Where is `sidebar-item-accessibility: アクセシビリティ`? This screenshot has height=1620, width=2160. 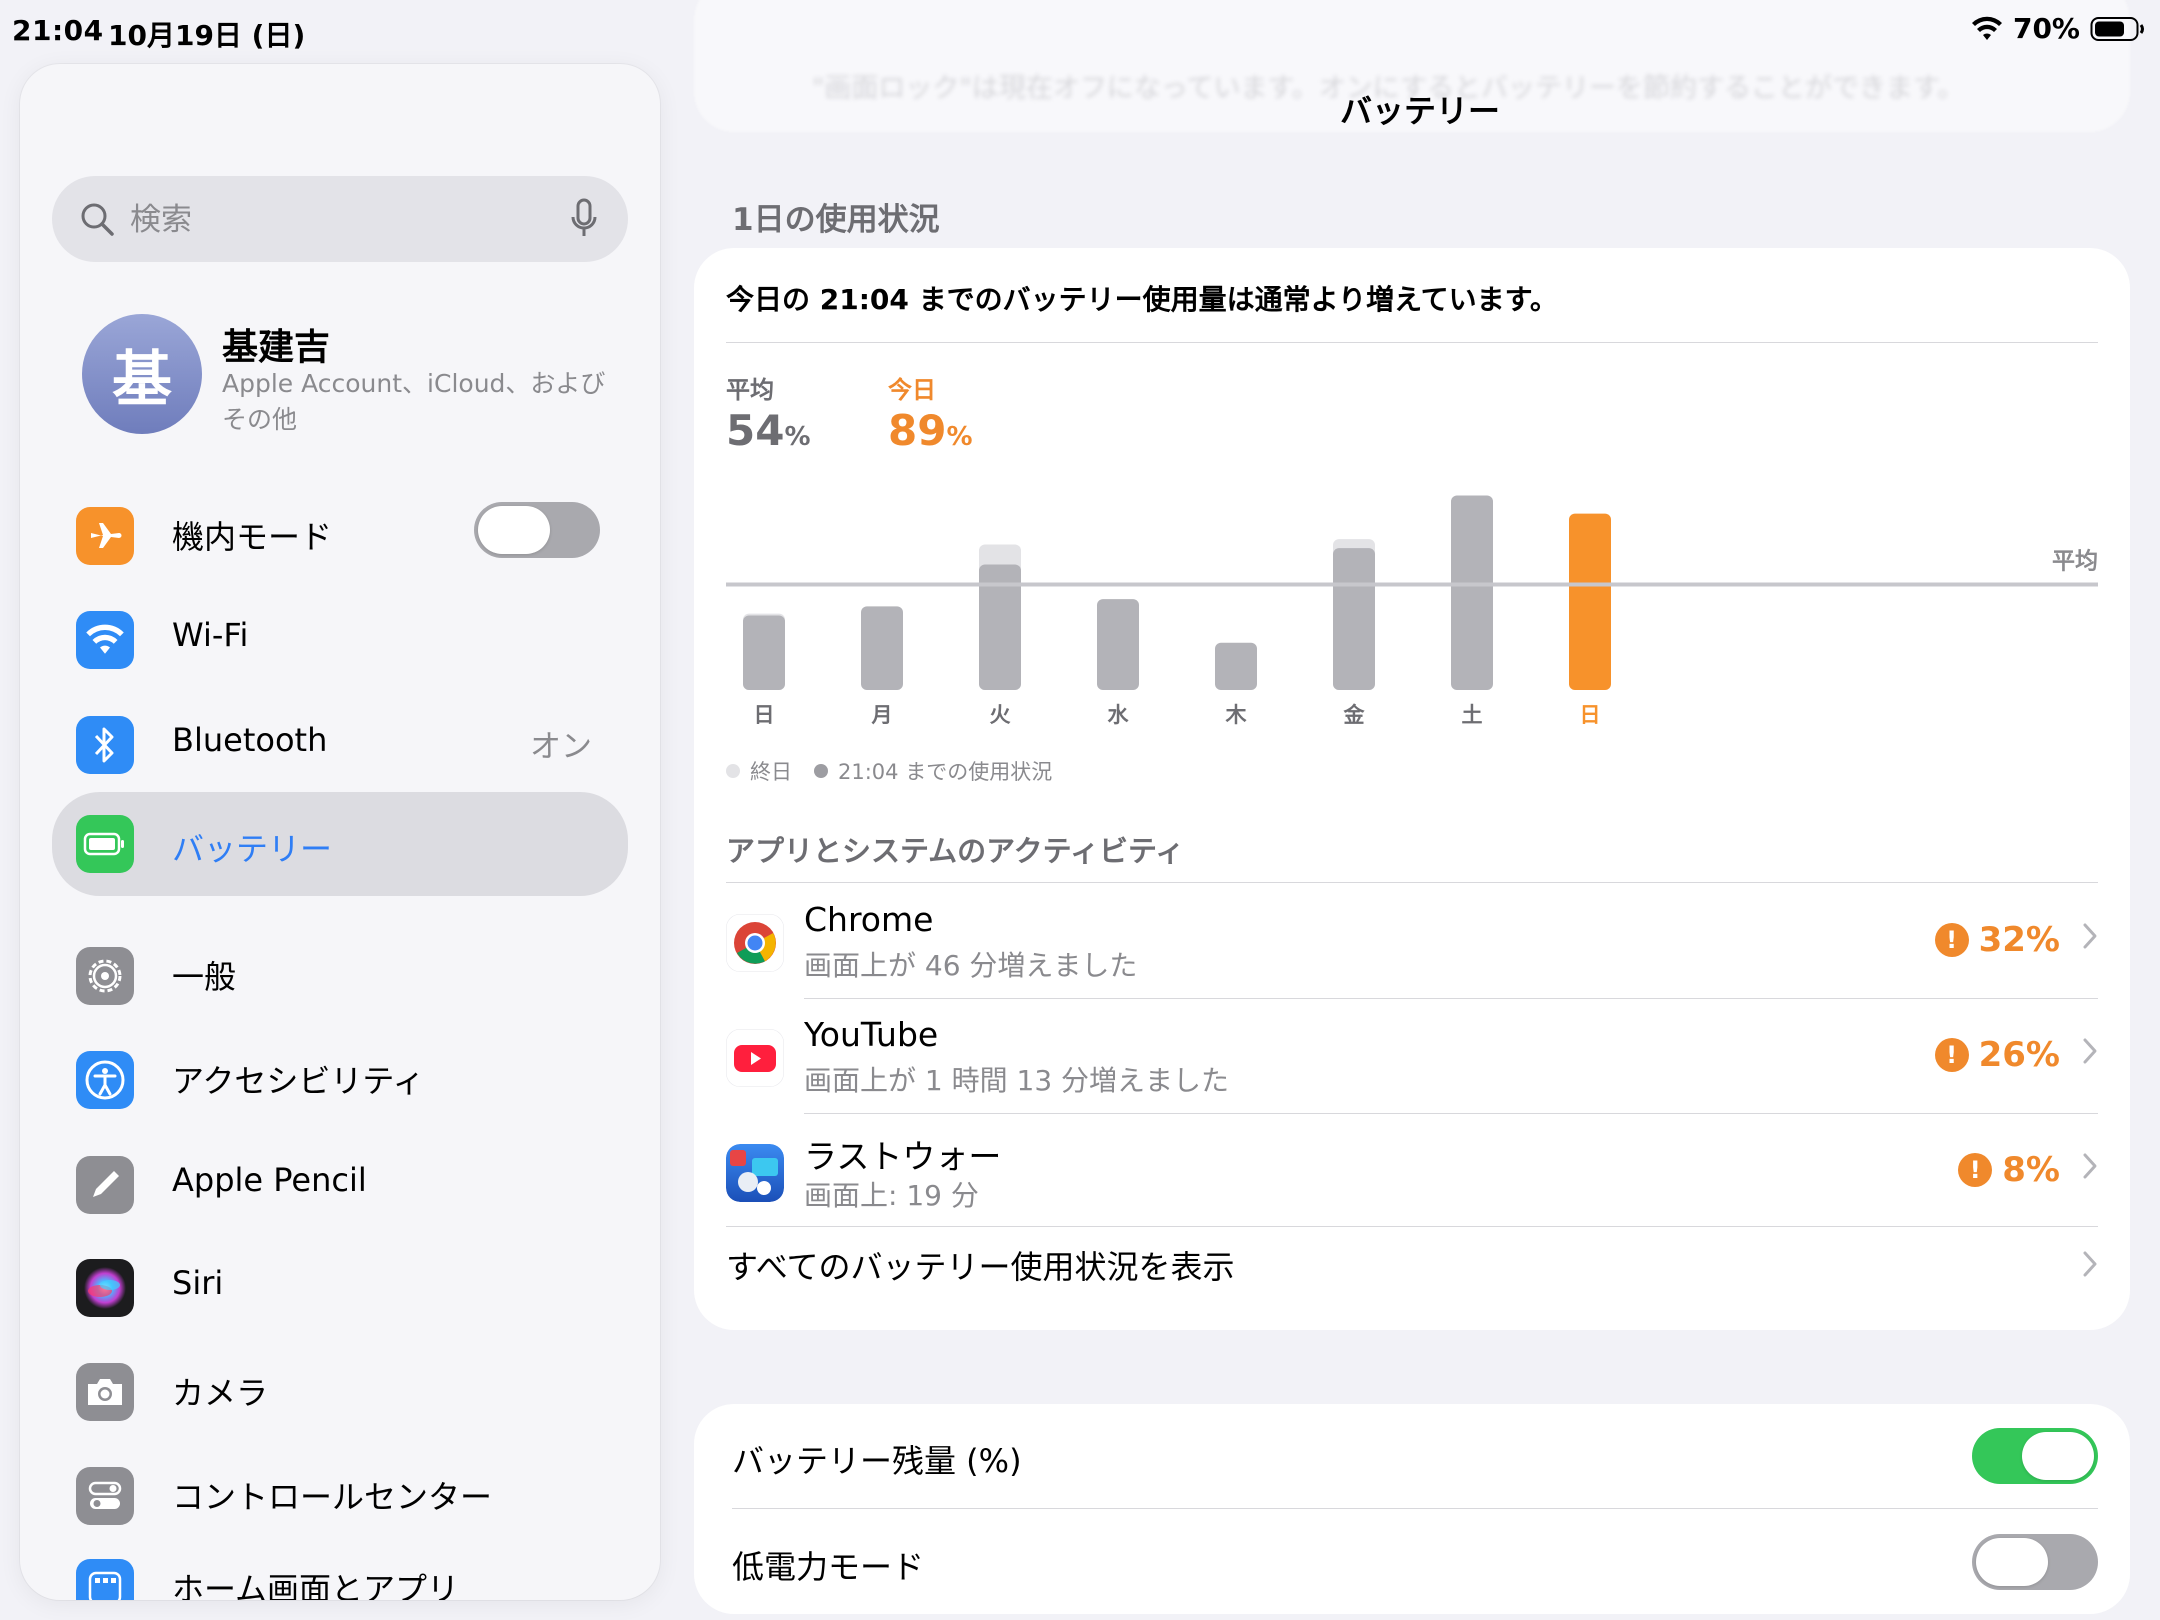
sidebar-item-accessibility: アクセシビリティ is located at coordinates (340, 1074).